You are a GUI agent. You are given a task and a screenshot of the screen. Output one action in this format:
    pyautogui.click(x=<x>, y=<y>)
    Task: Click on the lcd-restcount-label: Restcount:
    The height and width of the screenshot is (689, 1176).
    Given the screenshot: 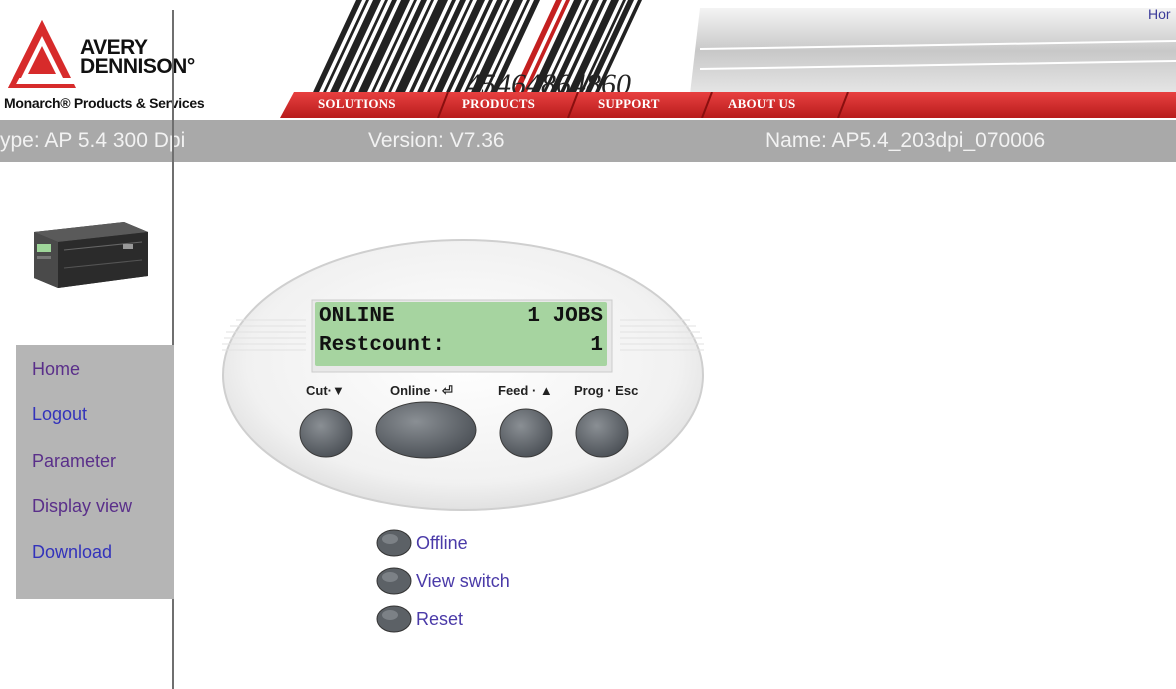 What is the action you would take?
    pyautogui.click(x=382, y=345)
    